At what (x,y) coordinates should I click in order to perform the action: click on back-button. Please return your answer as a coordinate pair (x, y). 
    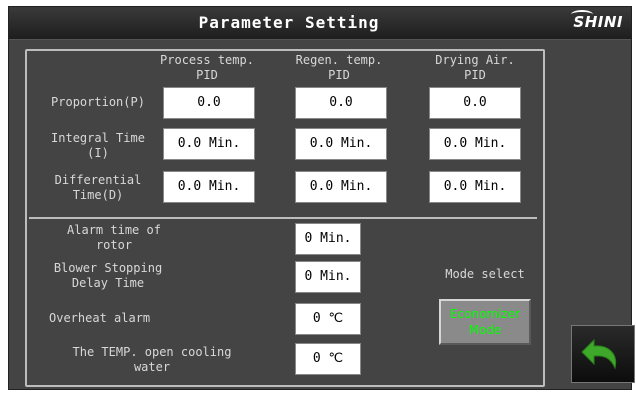
    Looking at the image, I should click on (603, 354).